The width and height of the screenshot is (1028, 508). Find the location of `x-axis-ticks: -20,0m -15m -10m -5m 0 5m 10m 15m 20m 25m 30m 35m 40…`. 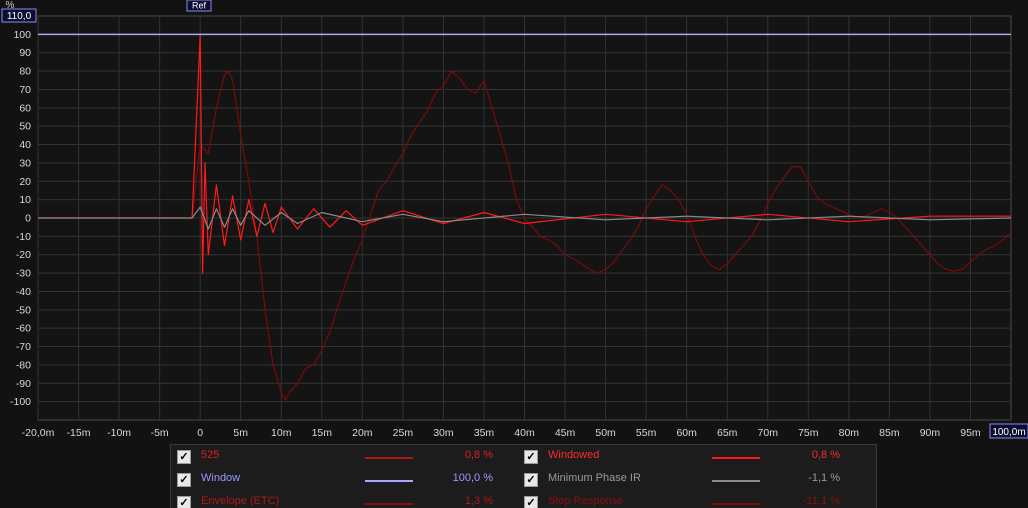

x-axis-ticks: -20,0m -15m -10m -5m 0 5m 10m 15m 20m 25m 30m 35m 40… is located at coordinates (501, 433).